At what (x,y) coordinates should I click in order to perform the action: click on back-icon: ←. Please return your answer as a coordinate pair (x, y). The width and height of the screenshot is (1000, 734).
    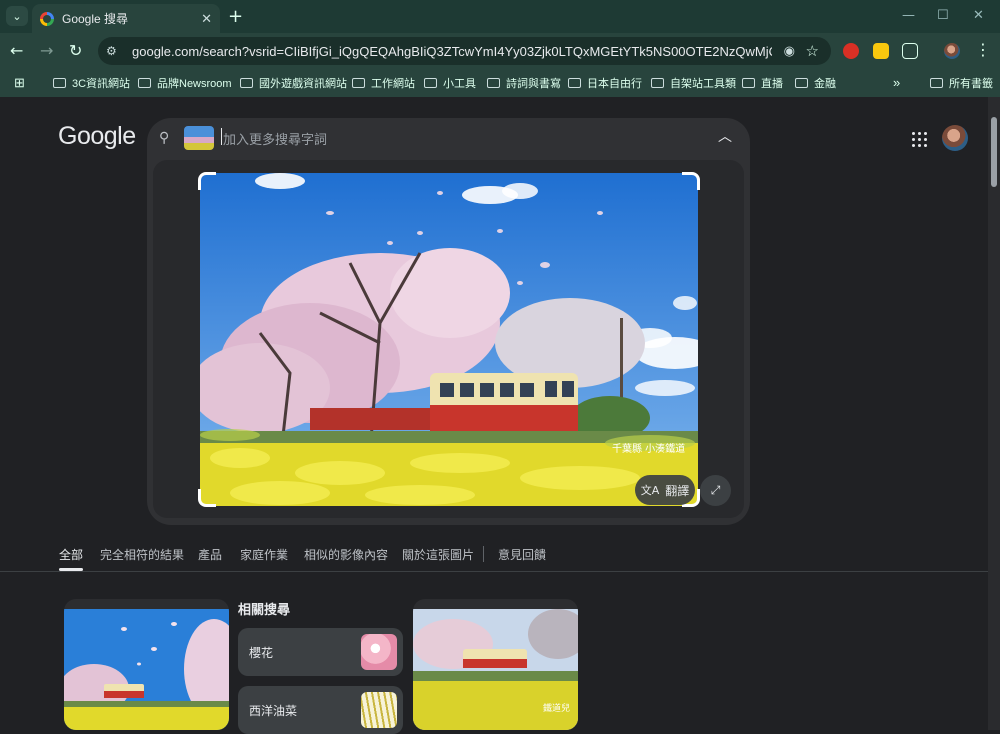
    Looking at the image, I should click on (16, 50).